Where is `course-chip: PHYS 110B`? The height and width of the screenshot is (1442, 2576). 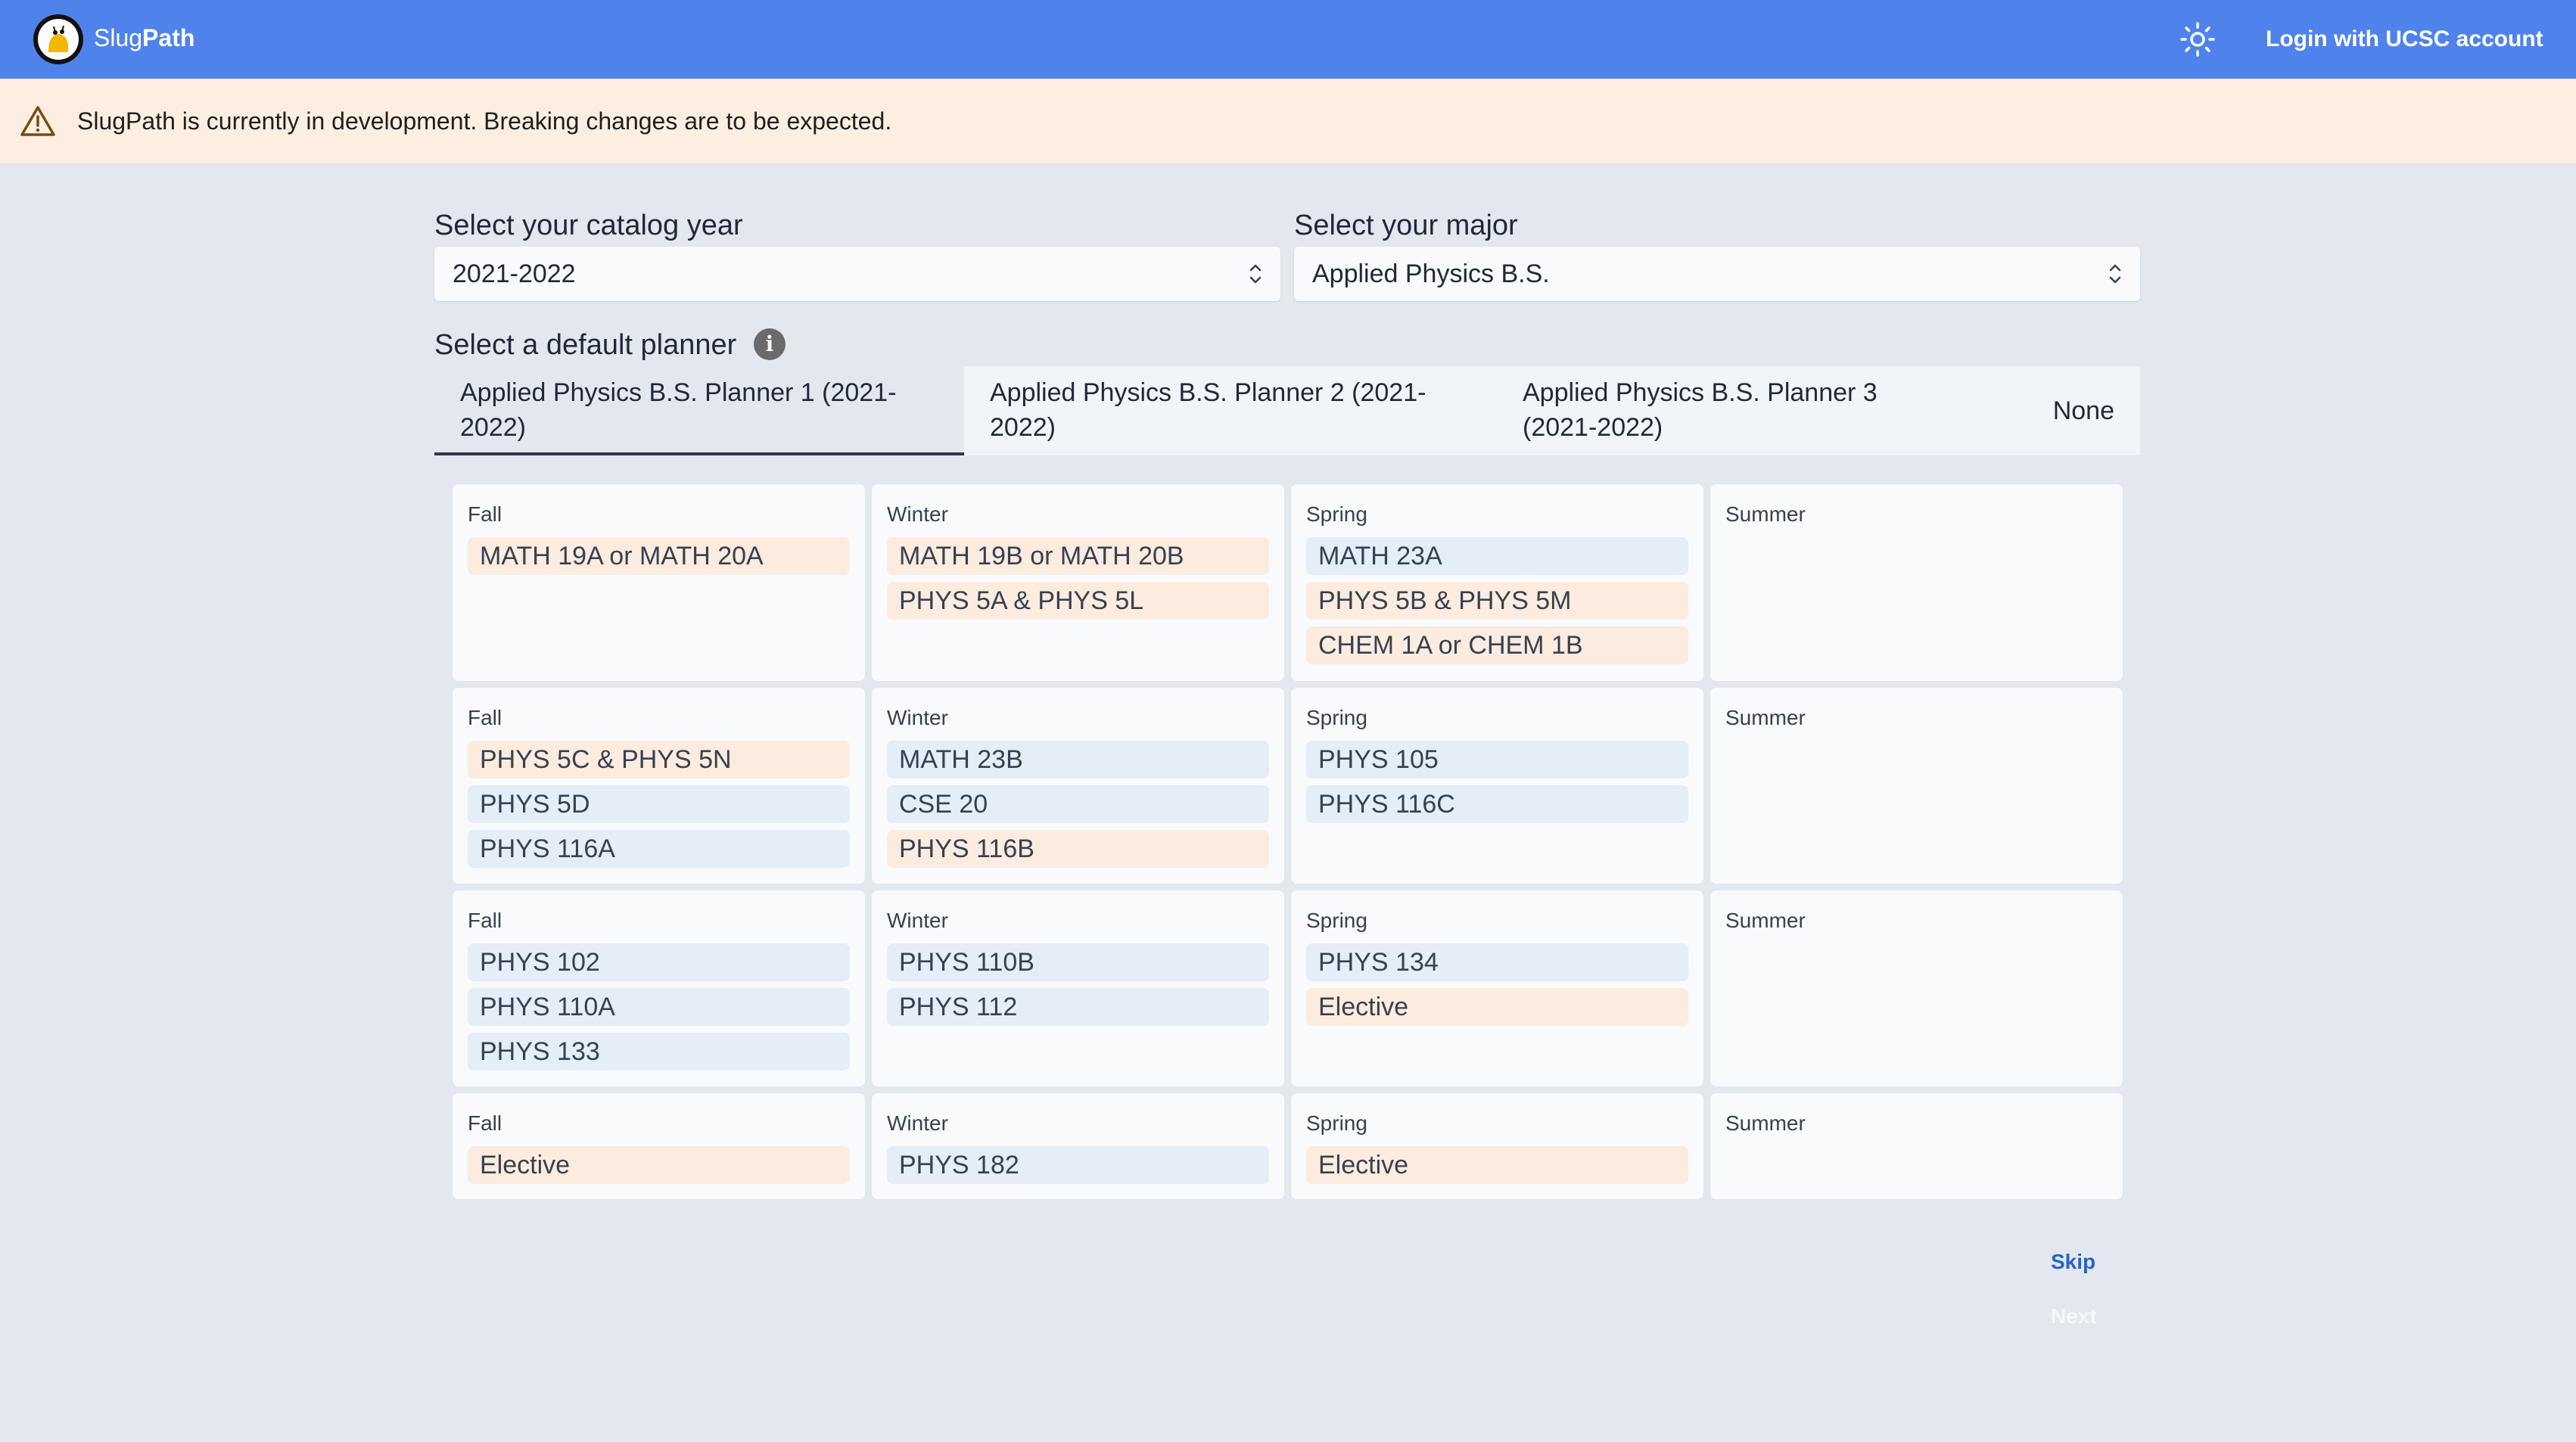 course-chip: PHYS 110B is located at coordinates (1078, 962).